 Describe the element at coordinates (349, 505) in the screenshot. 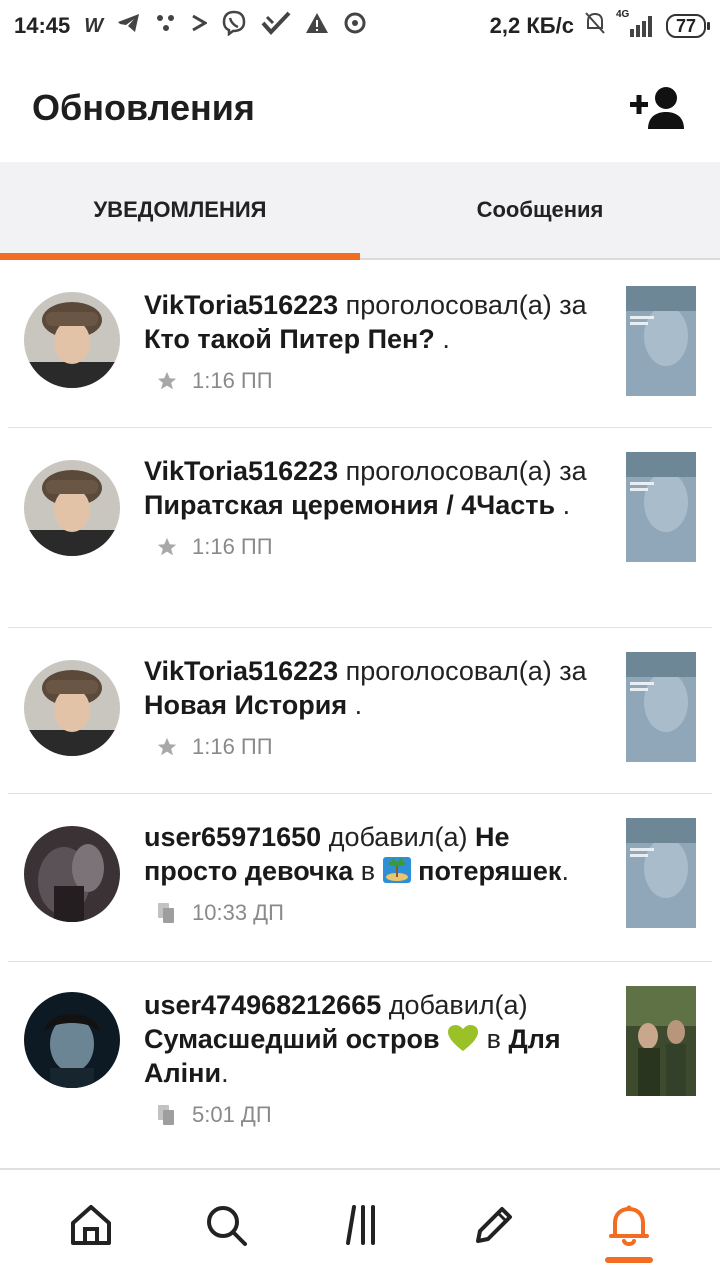

I see `story-title: Пиратская церемония / 4Часть` at that location.